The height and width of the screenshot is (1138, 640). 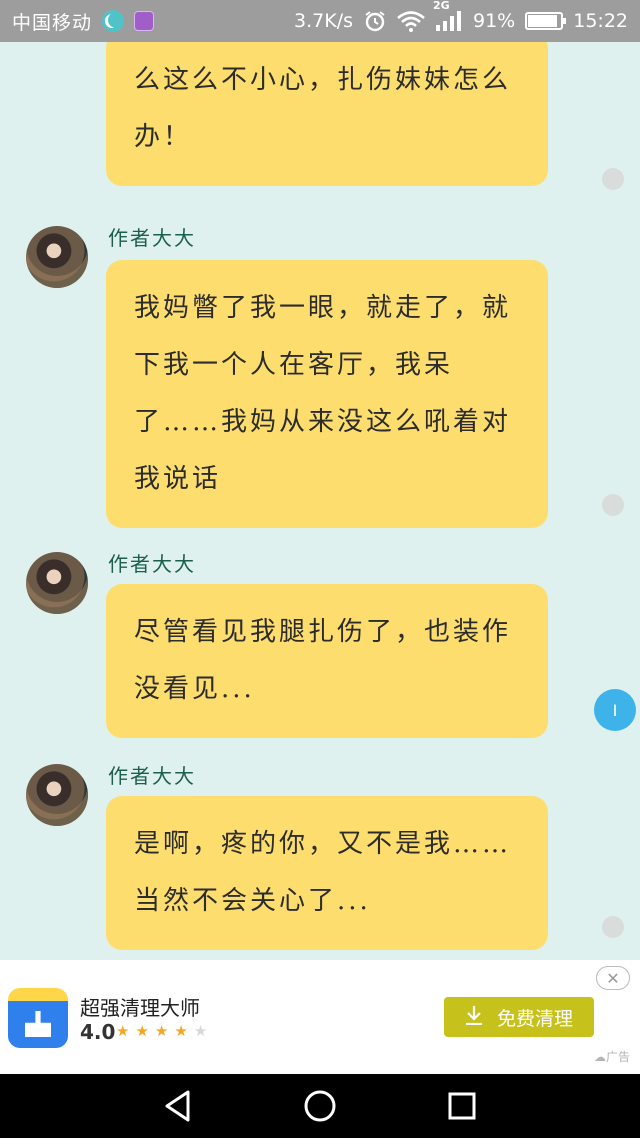 I want to click on status-bar: 中国移动 3.7K/s 2G 91% 15:22, so click(x=320, y=21).